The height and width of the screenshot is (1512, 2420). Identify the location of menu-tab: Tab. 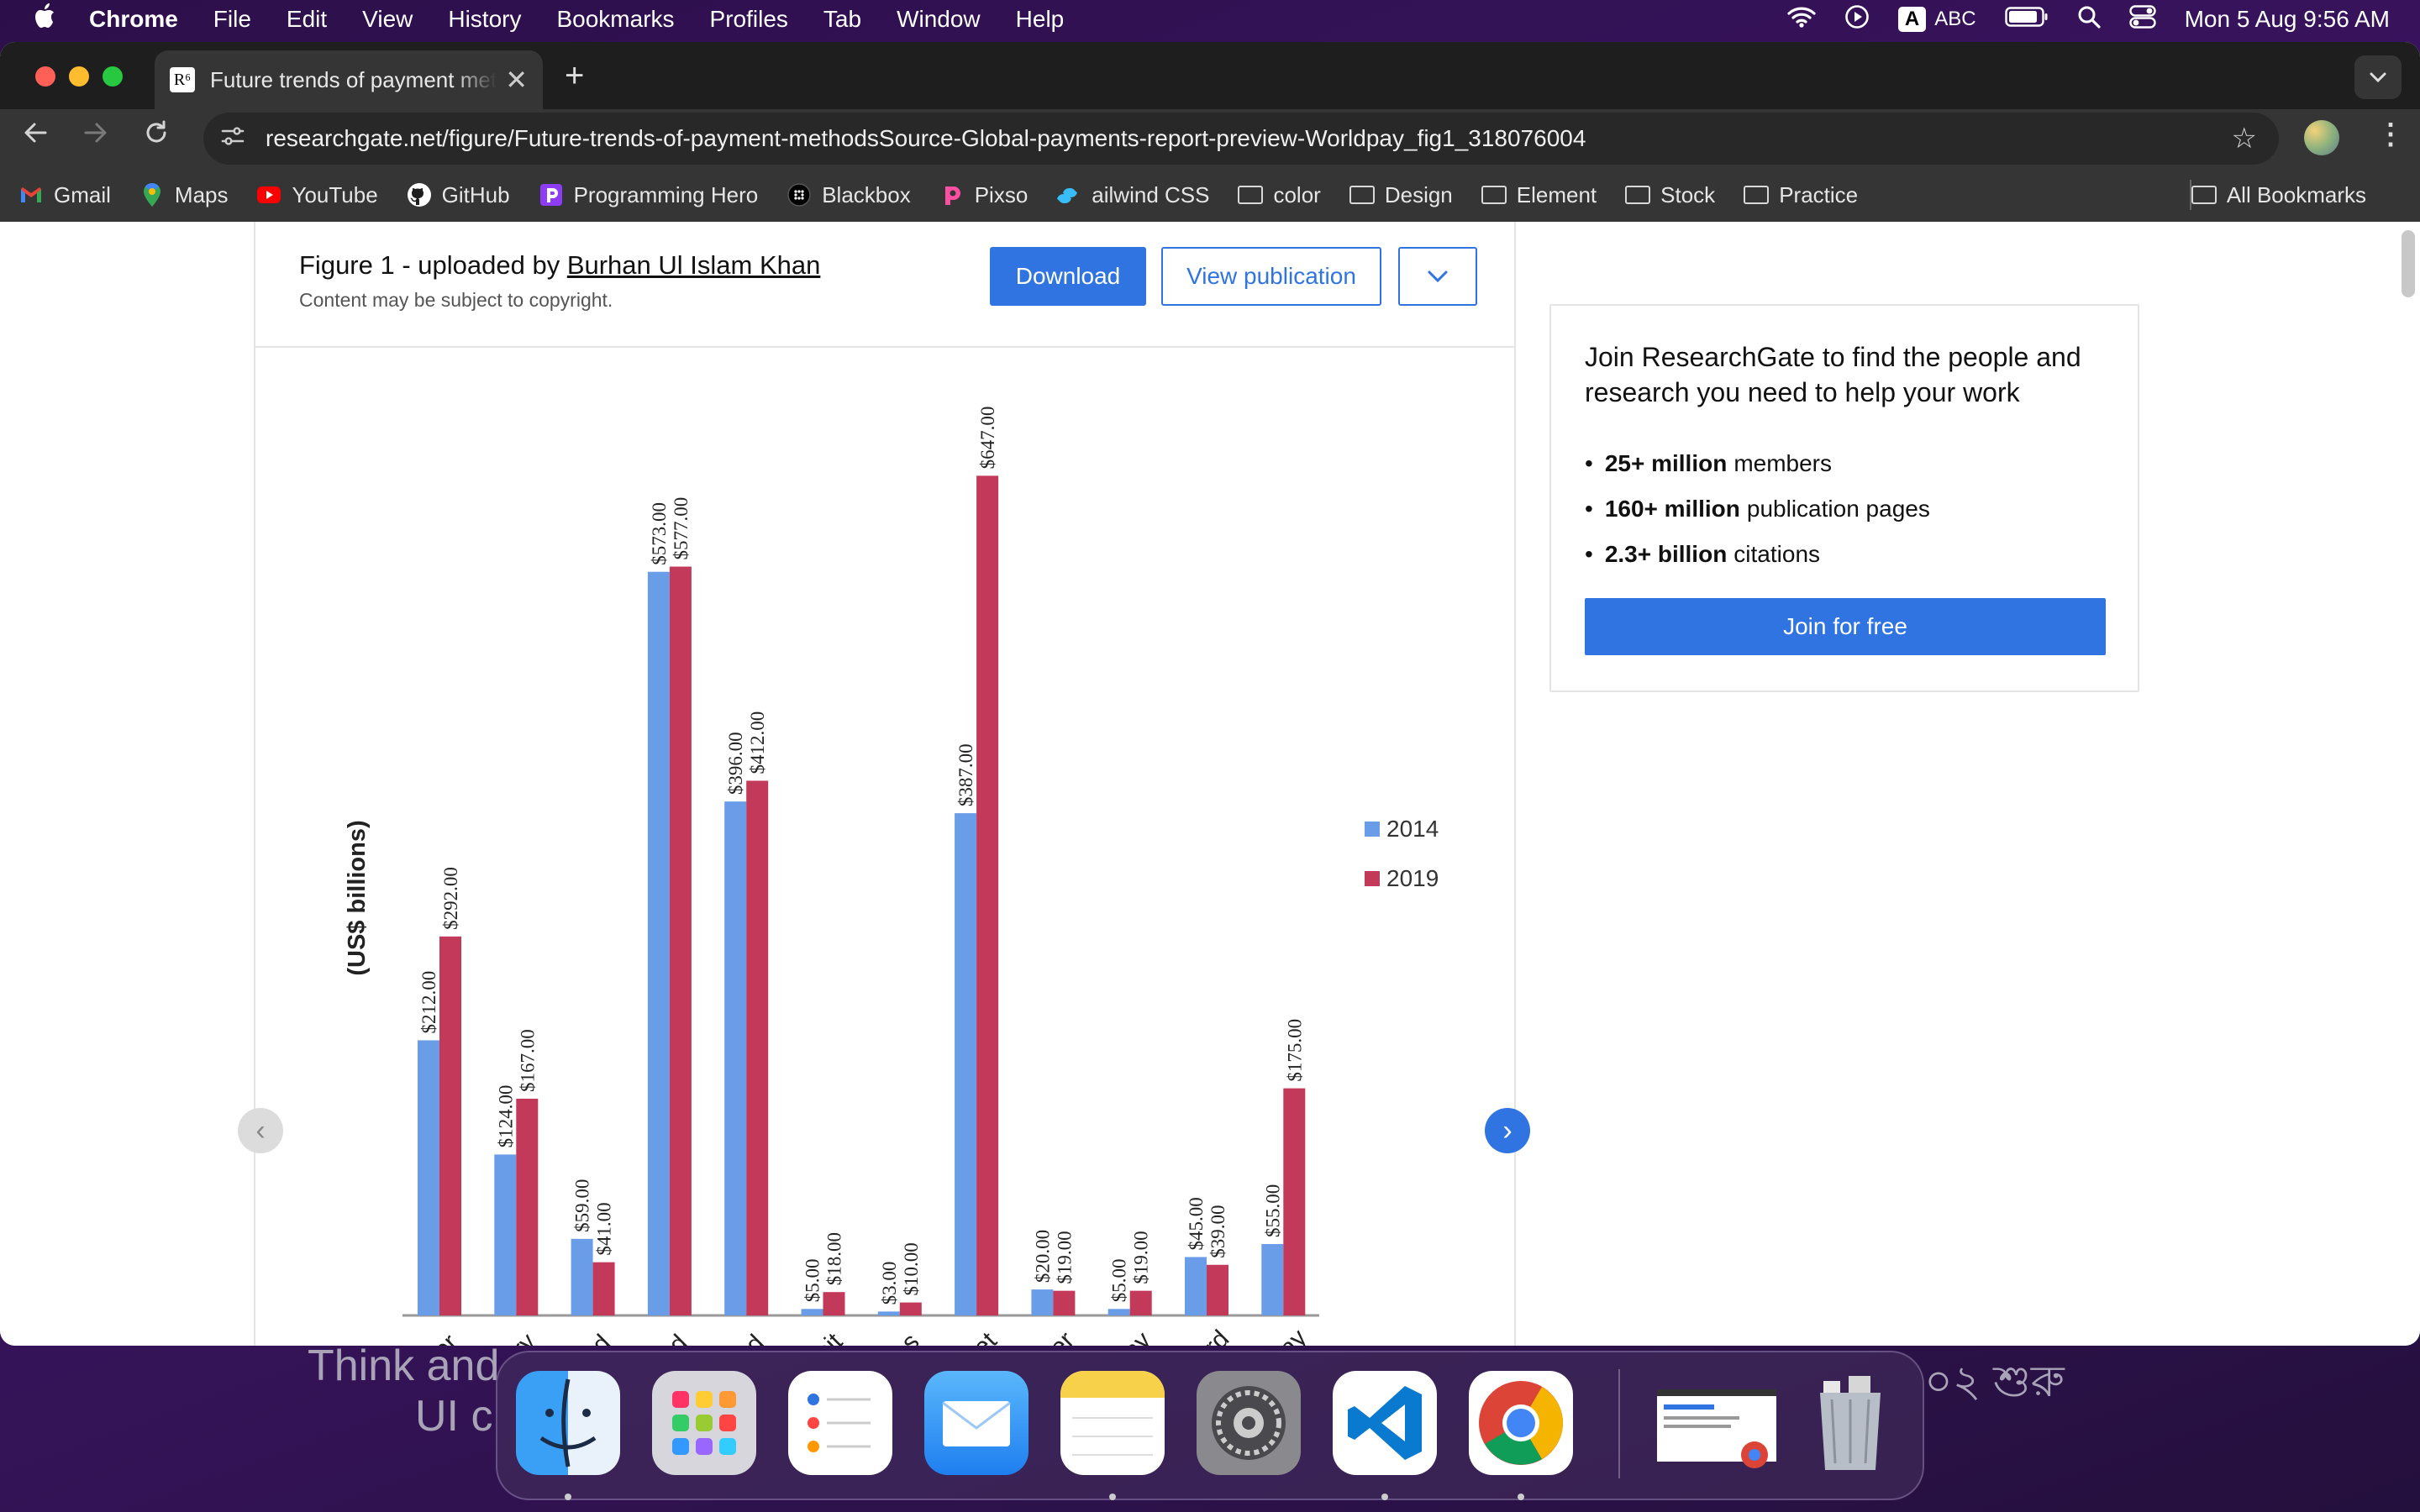
(842, 19).